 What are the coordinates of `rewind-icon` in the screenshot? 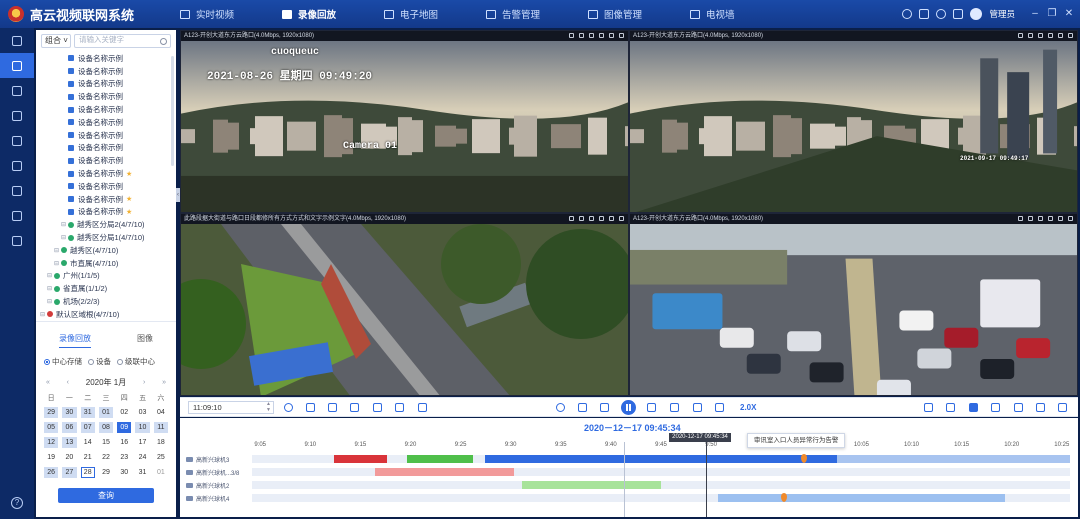 It's located at (560, 407).